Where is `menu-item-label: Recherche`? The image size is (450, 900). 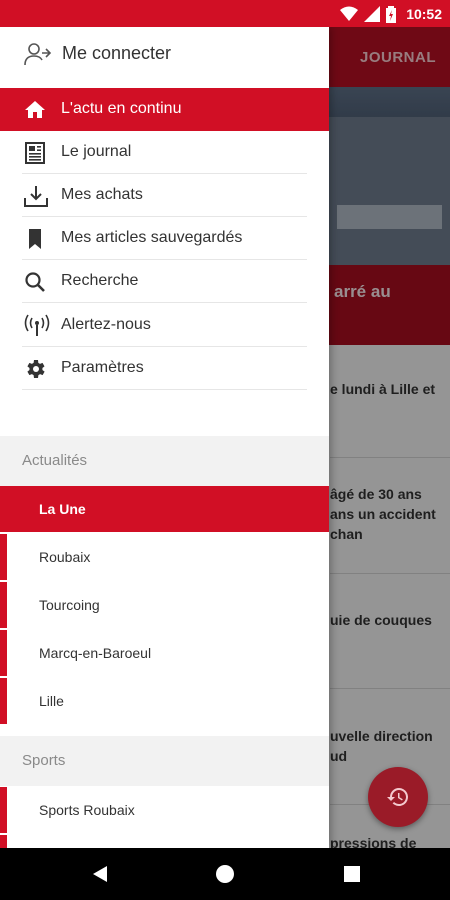
menu-item-label: Recherche is located at coordinates (100, 280).